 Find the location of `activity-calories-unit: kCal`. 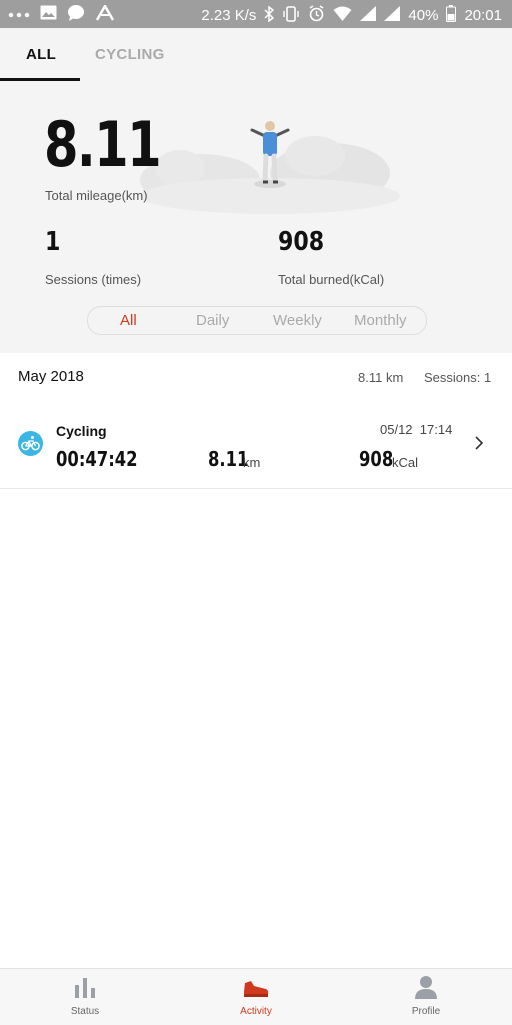

activity-calories-unit: kCal is located at coordinates (405, 462).